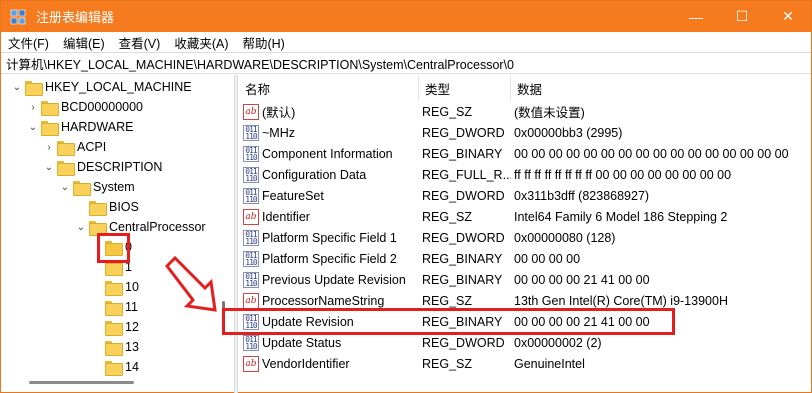 This screenshot has height=393, width=812. Describe the element at coordinates (101, 87) in the screenshot. I see `tree-item-hklm: ⌄ HKEY_LOCAL_MACHINE` at that location.